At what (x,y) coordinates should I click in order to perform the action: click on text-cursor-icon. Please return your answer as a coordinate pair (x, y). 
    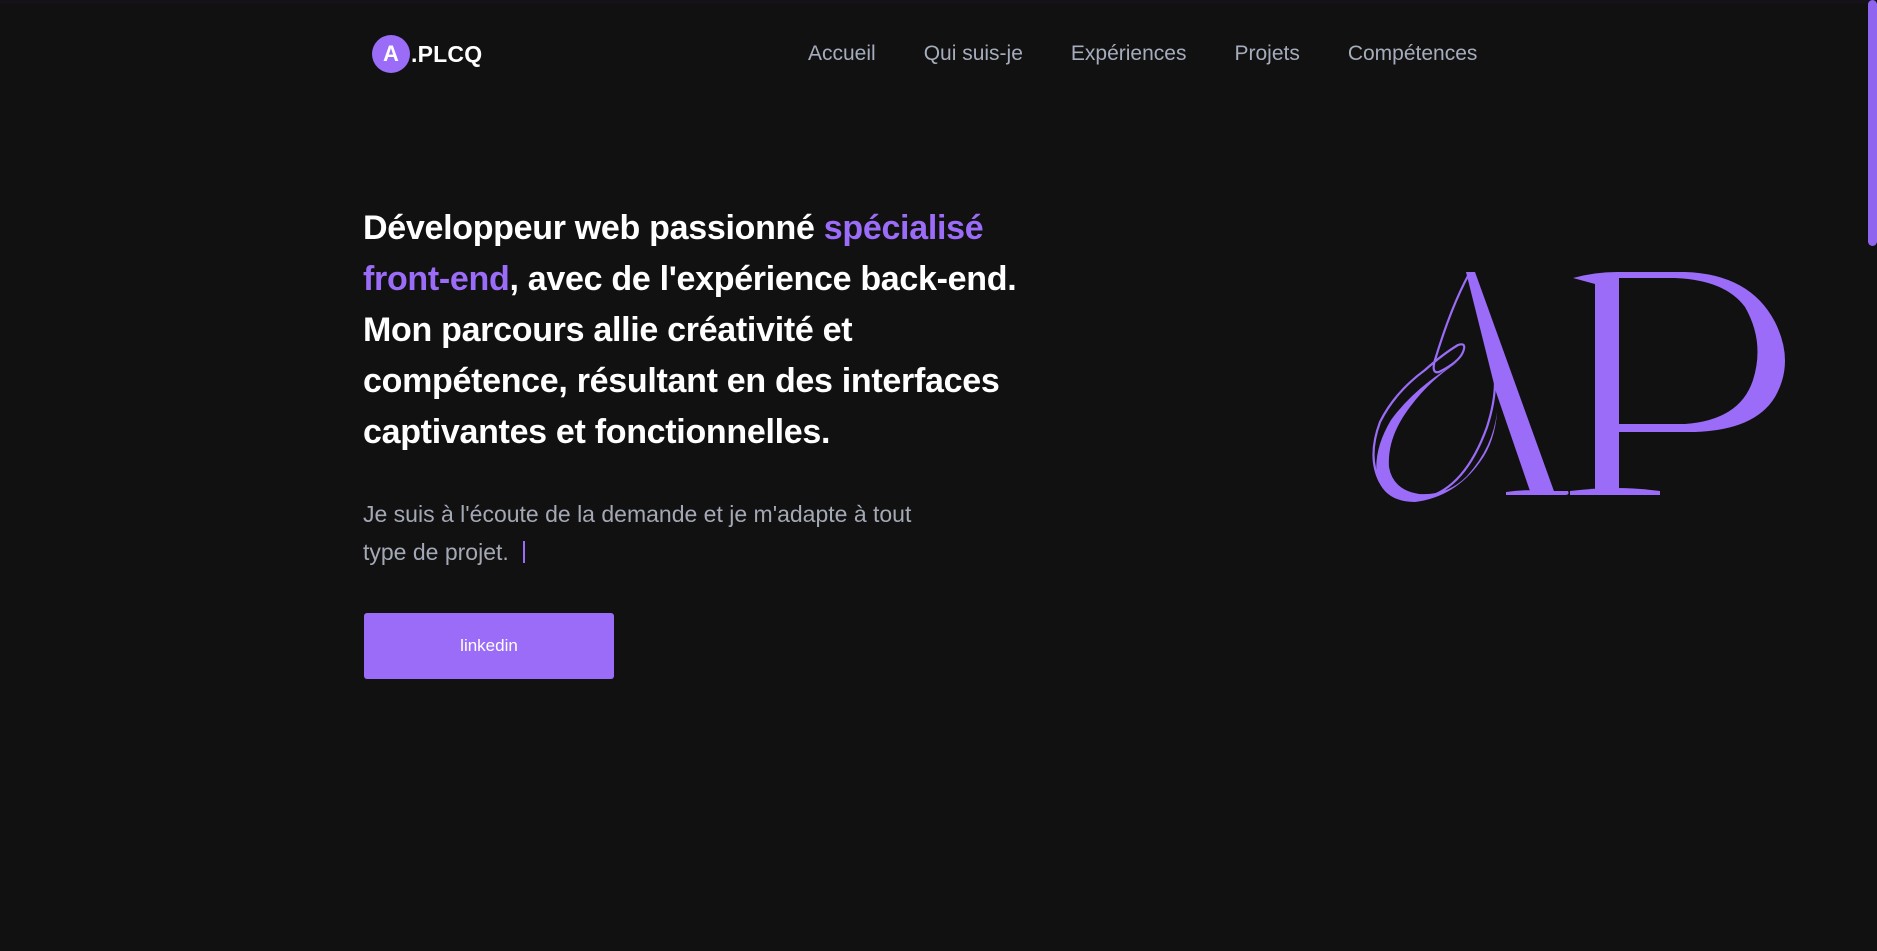
    Looking at the image, I should click on (523, 552).